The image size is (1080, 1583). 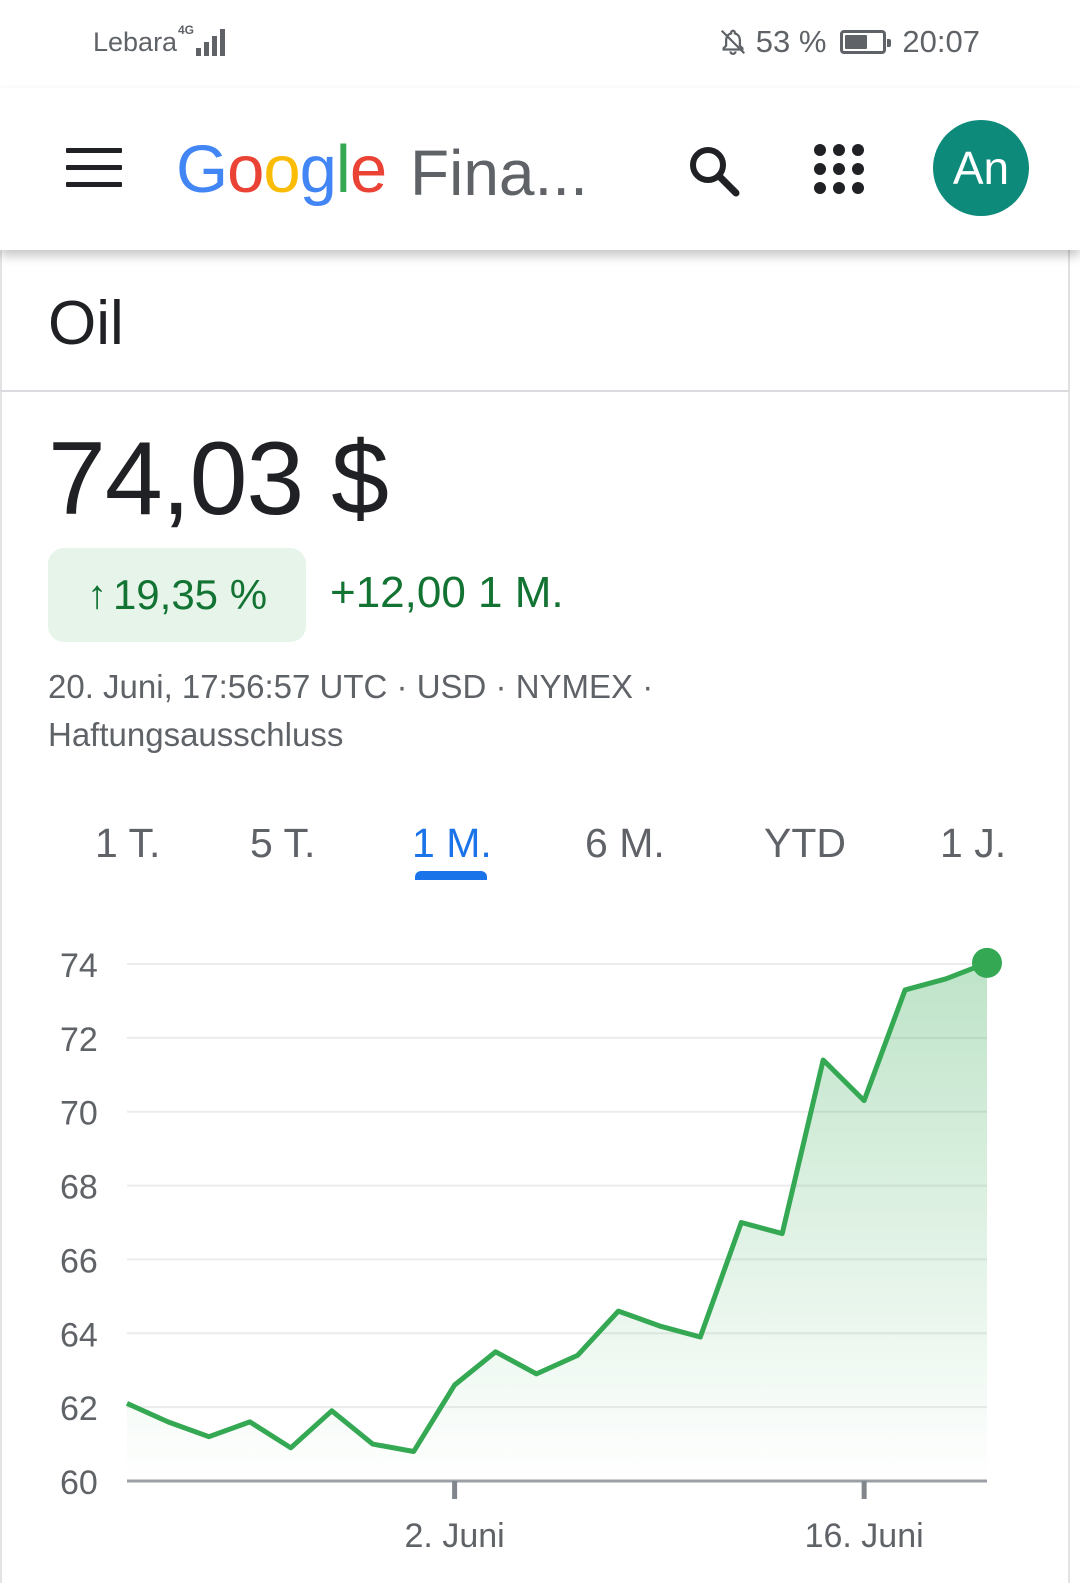 I want to click on title-area: Oil, so click(x=535, y=320).